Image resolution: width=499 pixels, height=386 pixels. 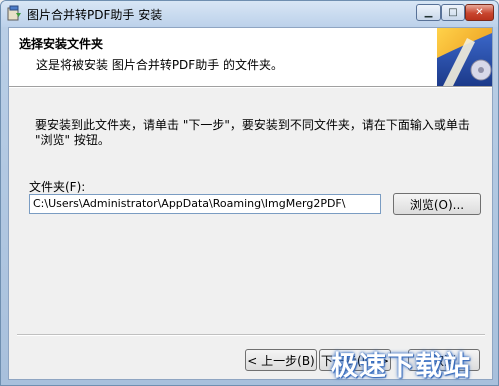 What do you see at coordinates (160, 65) in the screenshot?
I see `page-subtitle: 这是将被安装 图片合并转PDF助手 的文件夹。` at bounding box center [160, 65].